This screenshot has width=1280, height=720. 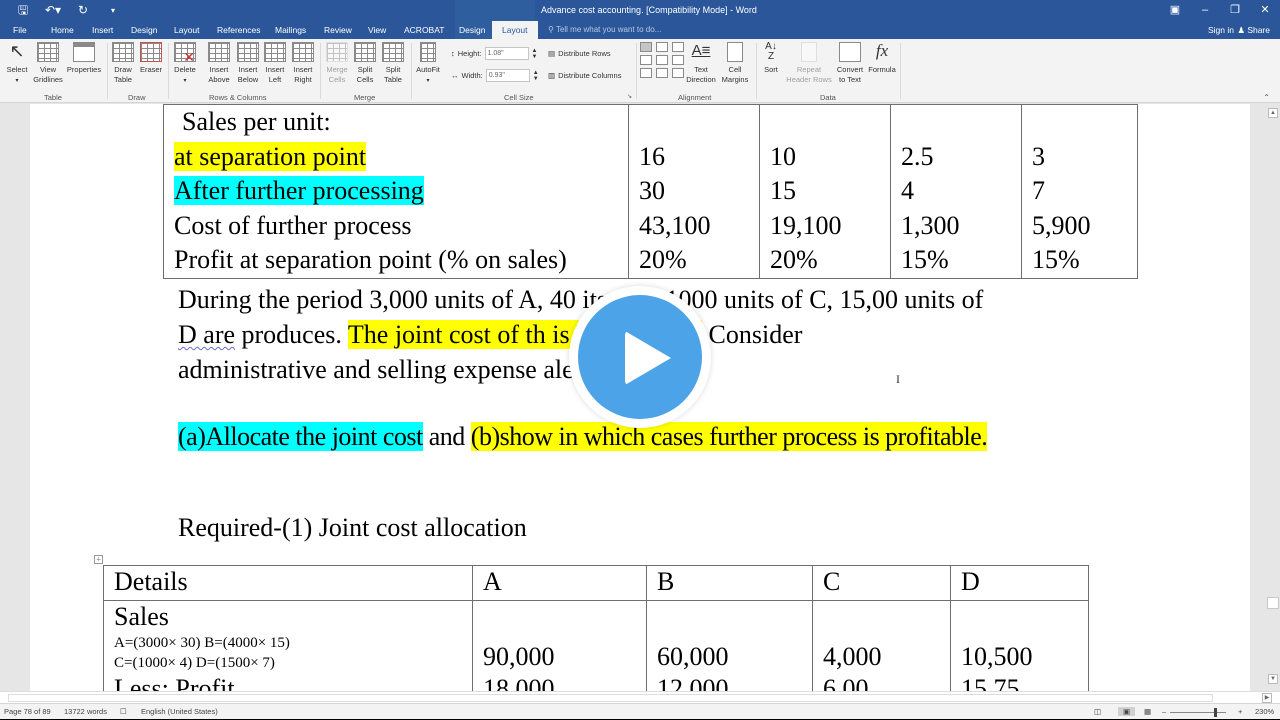 What do you see at coordinates (179, 711) in the screenshot?
I see `language: English (United States)` at bounding box center [179, 711].